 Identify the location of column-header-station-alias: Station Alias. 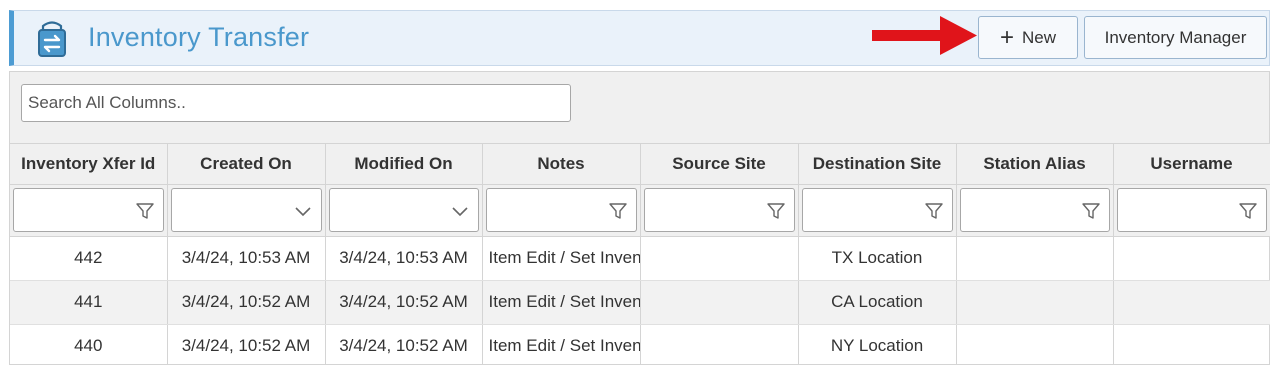
(1035, 164).